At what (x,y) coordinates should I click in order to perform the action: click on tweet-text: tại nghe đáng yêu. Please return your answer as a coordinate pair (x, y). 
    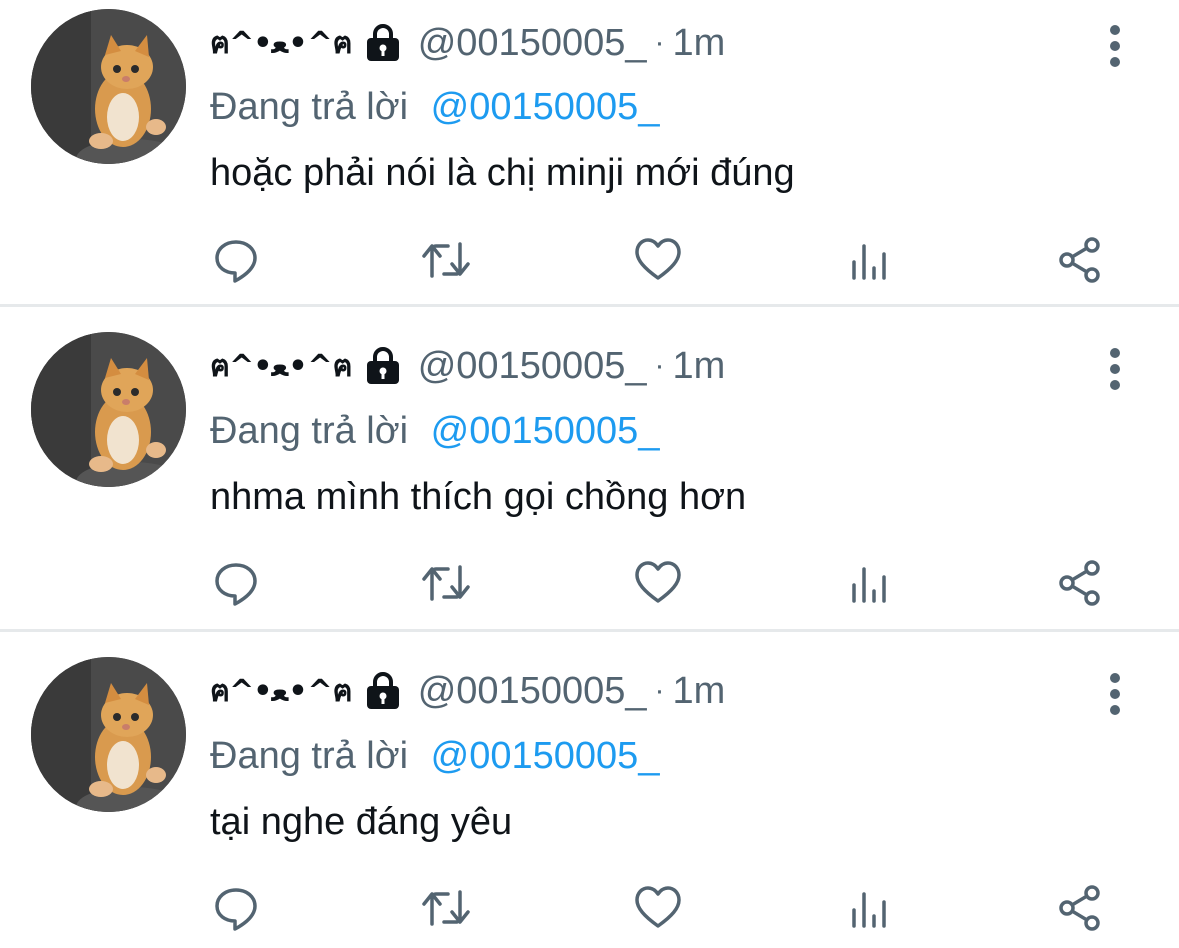
    Looking at the image, I should click on (361, 822).